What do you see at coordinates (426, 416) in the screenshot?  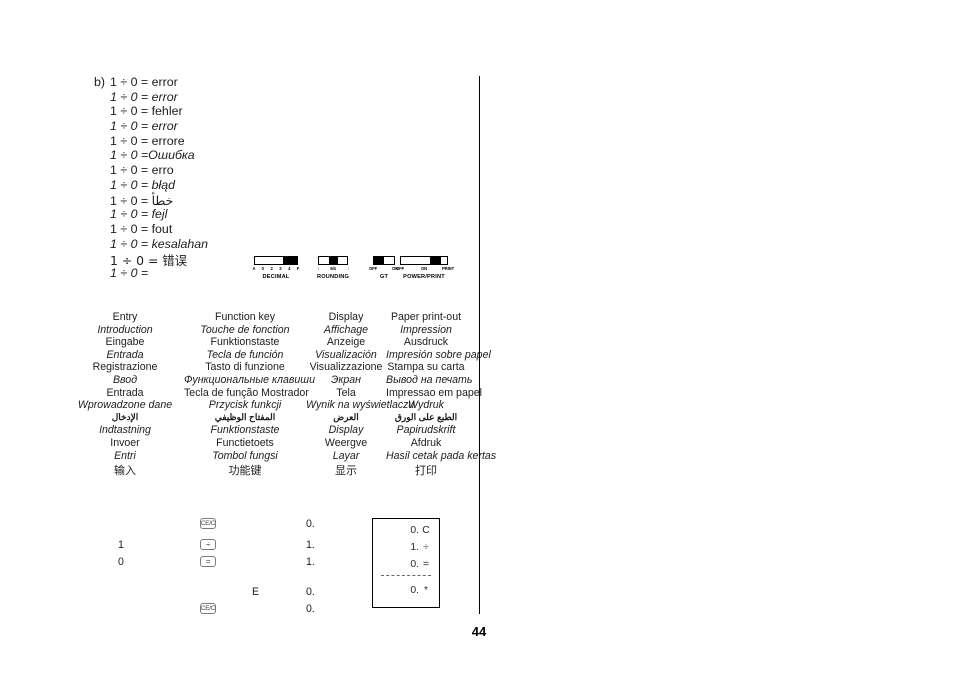 I see `paper-printout-cell: الطبع على الورق` at bounding box center [426, 416].